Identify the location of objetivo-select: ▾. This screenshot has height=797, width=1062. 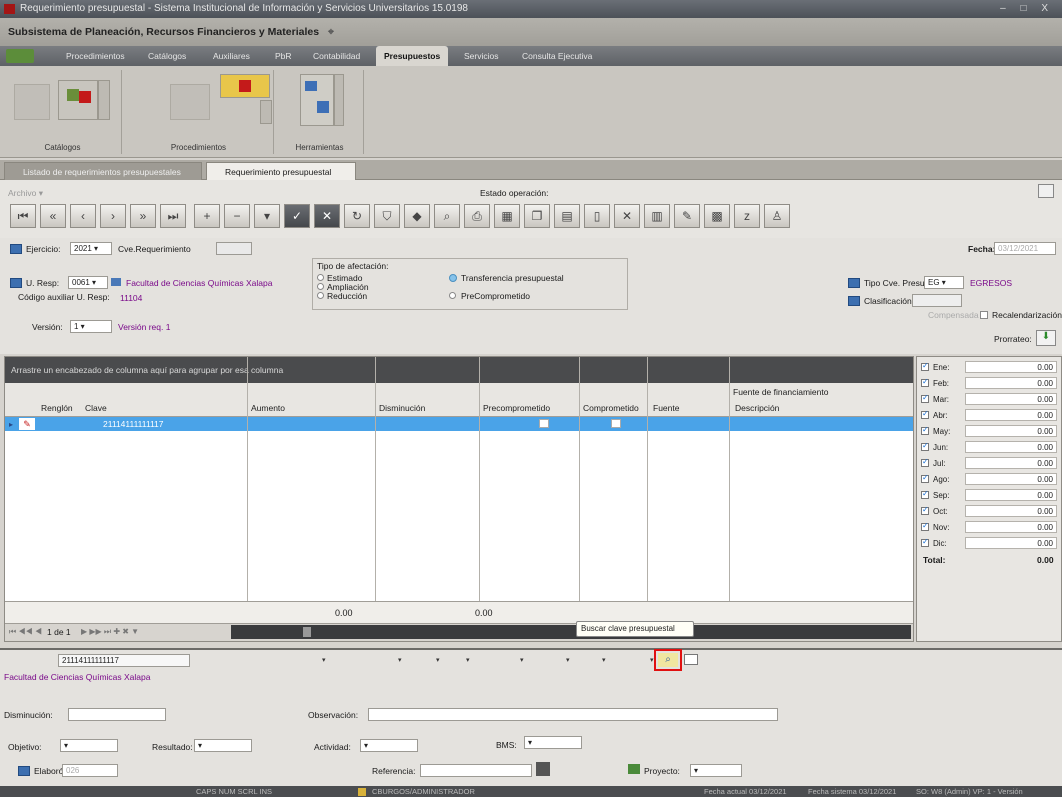
(89, 745).